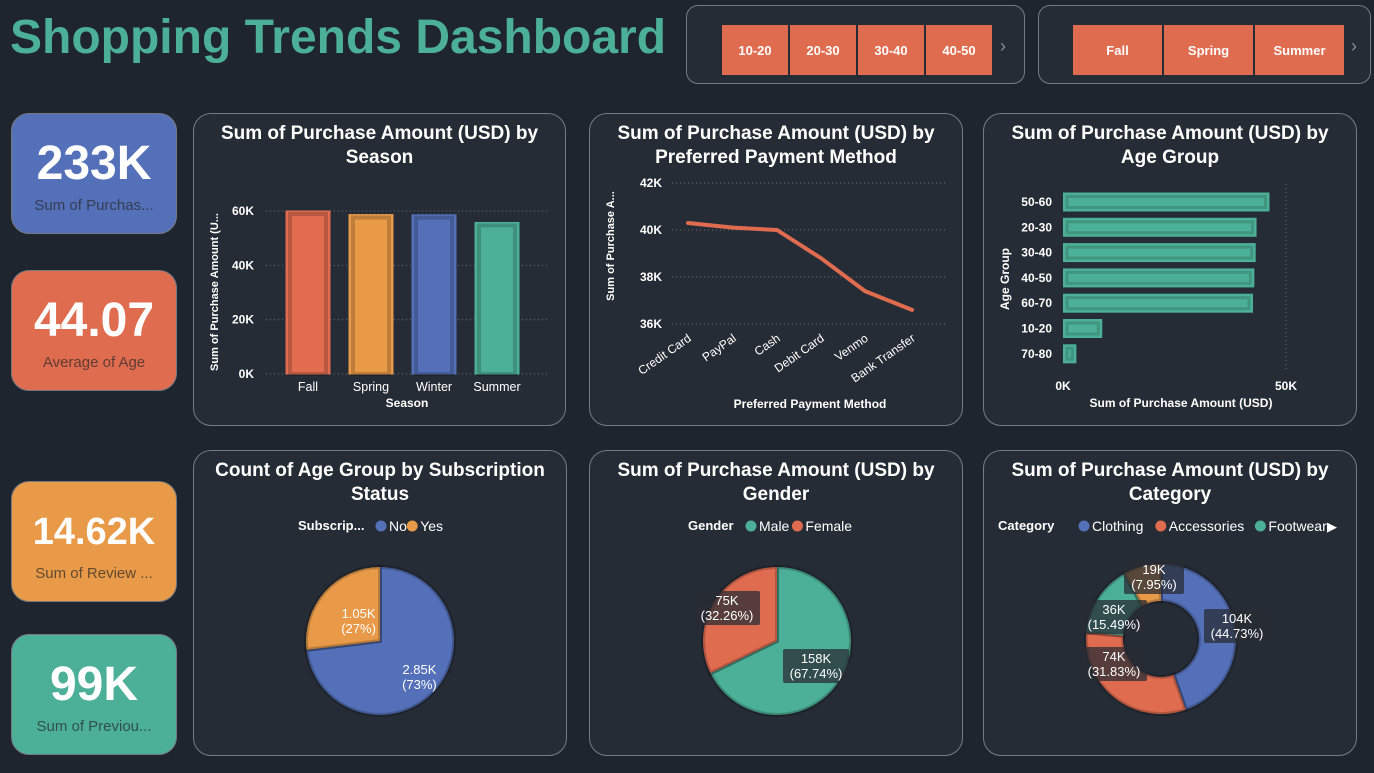 The height and width of the screenshot is (773, 1374). What do you see at coordinates (94, 684) in the screenshot?
I see `kpi-value: 99K` at bounding box center [94, 684].